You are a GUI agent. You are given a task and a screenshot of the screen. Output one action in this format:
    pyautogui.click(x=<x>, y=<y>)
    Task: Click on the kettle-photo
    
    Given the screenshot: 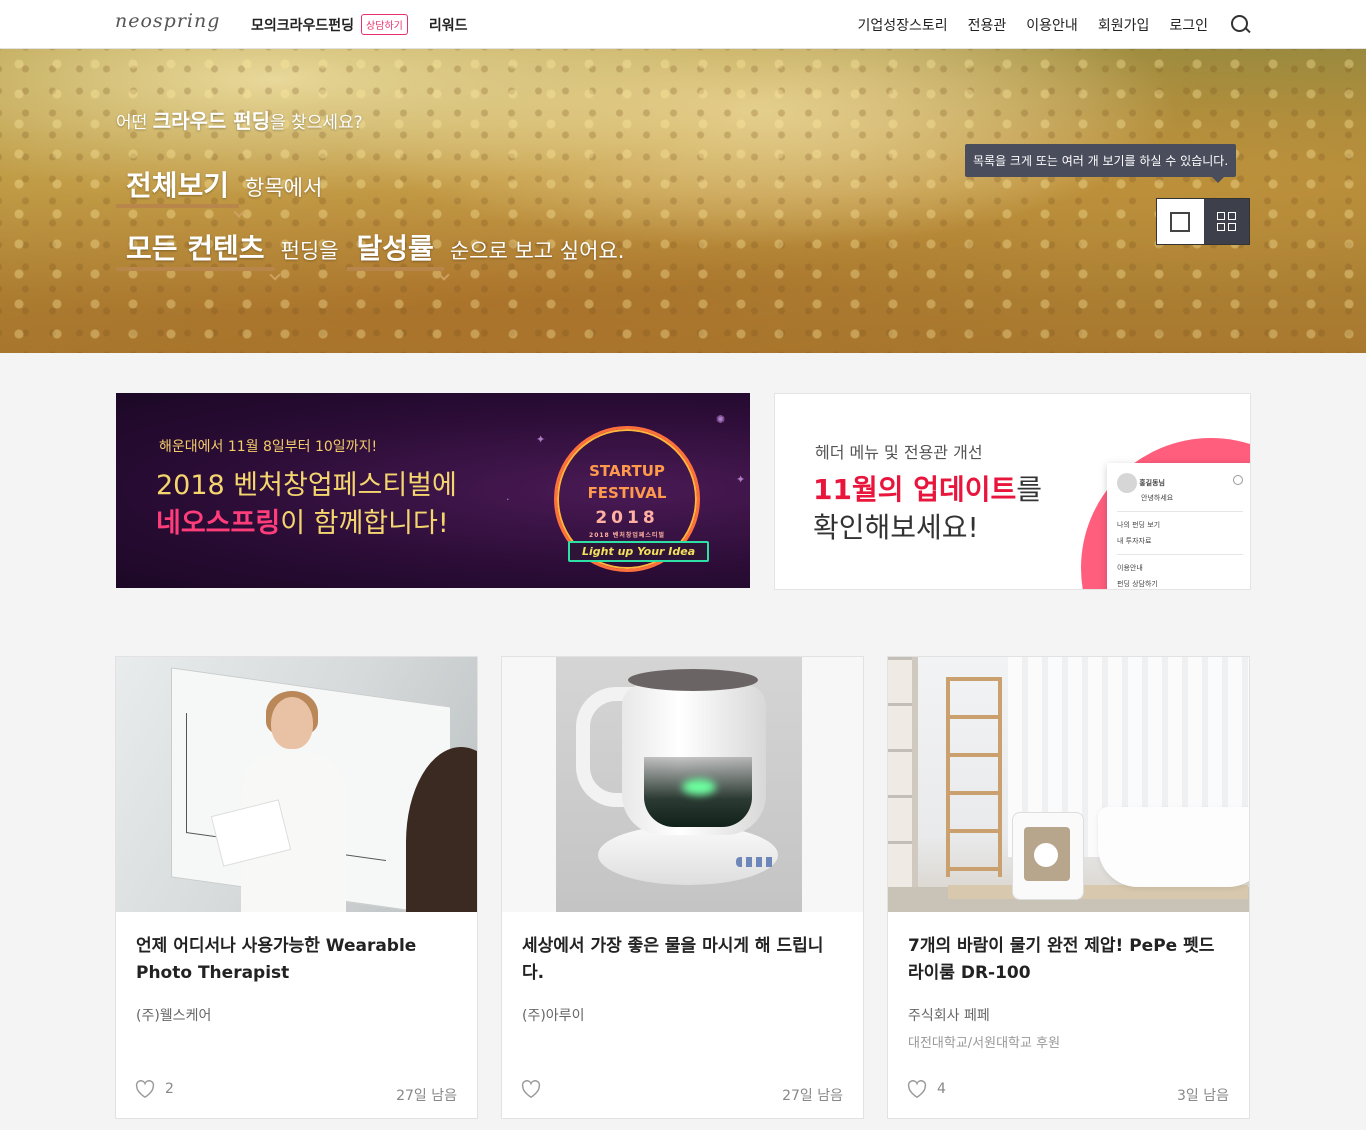 What is the action you would take?
    pyautogui.click(x=679, y=784)
    